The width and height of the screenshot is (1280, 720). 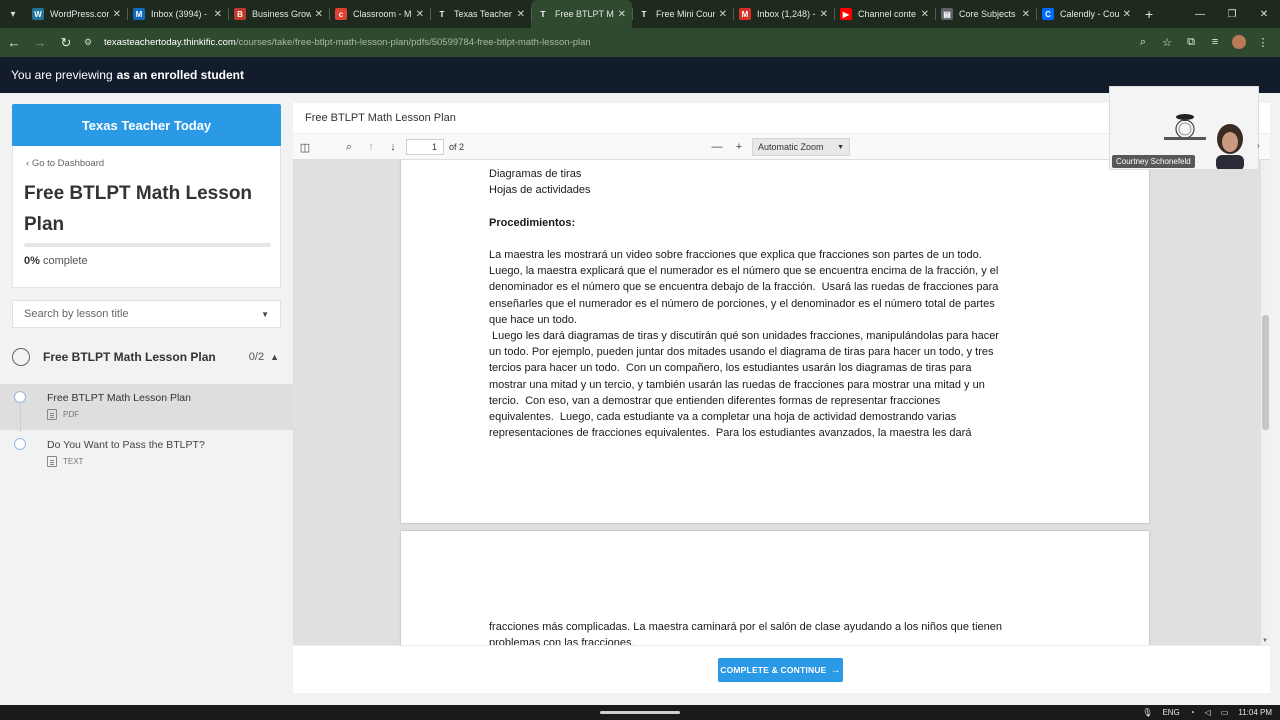 I want to click on clock: 11:04 PM, so click(x=1255, y=712).